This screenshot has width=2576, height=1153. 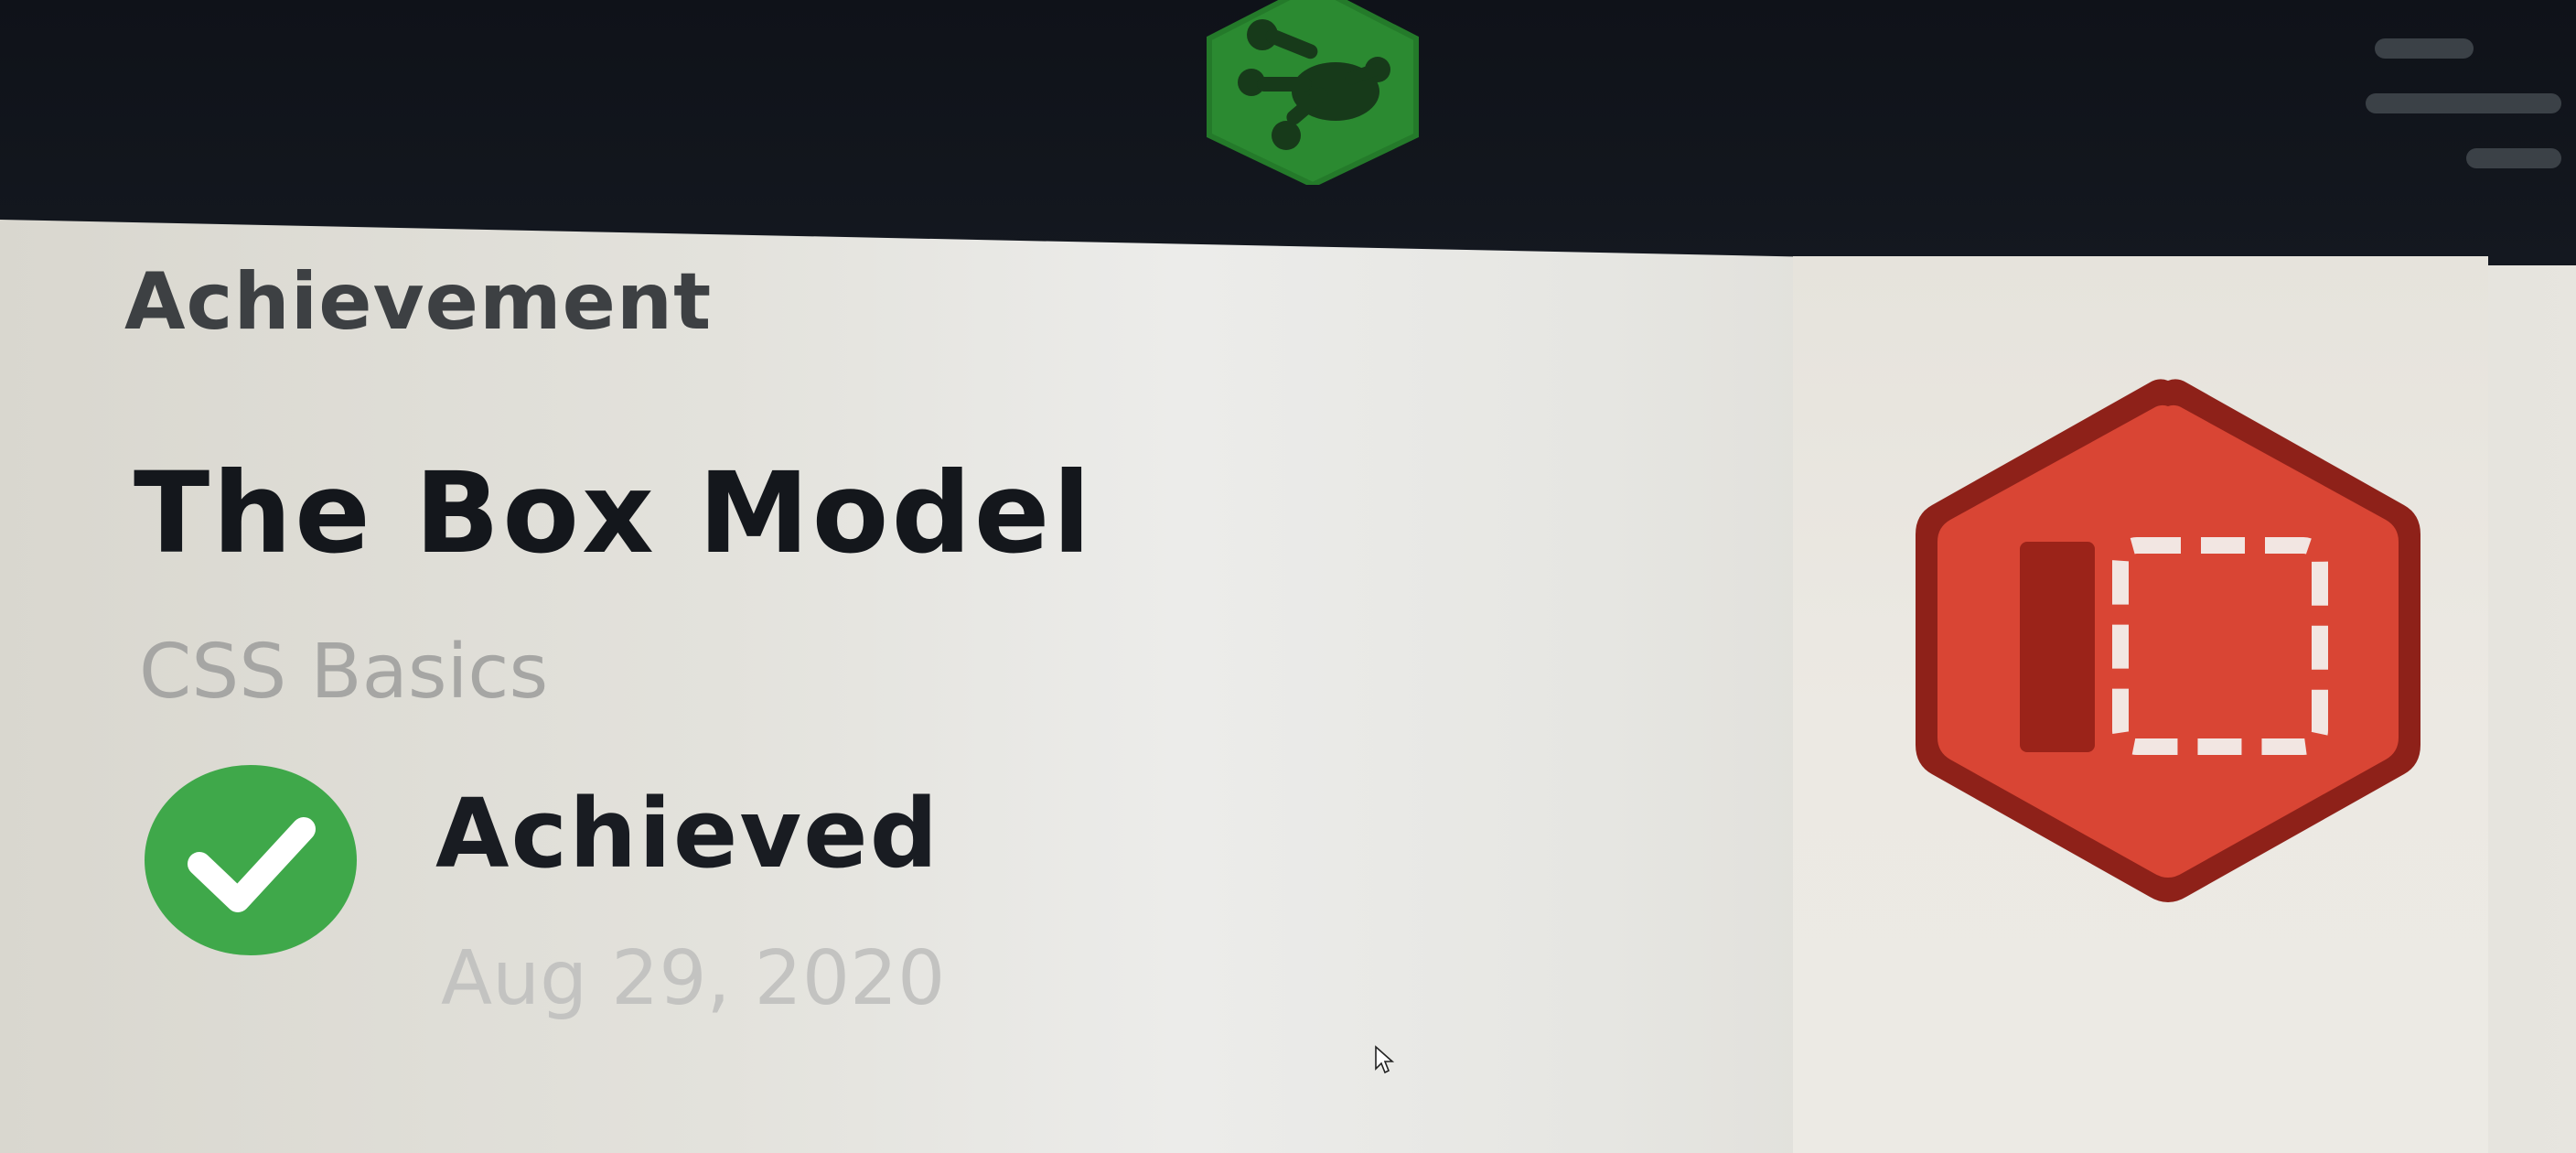 I want to click on checkmark-icon, so click(x=251, y=860).